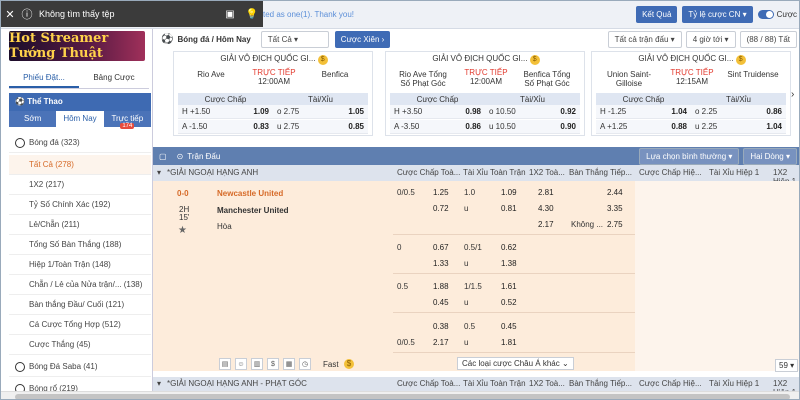  What do you see at coordinates (615, 208) in the screenshot?
I see `next-goal-away: 3.35` at bounding box center [615, 208].